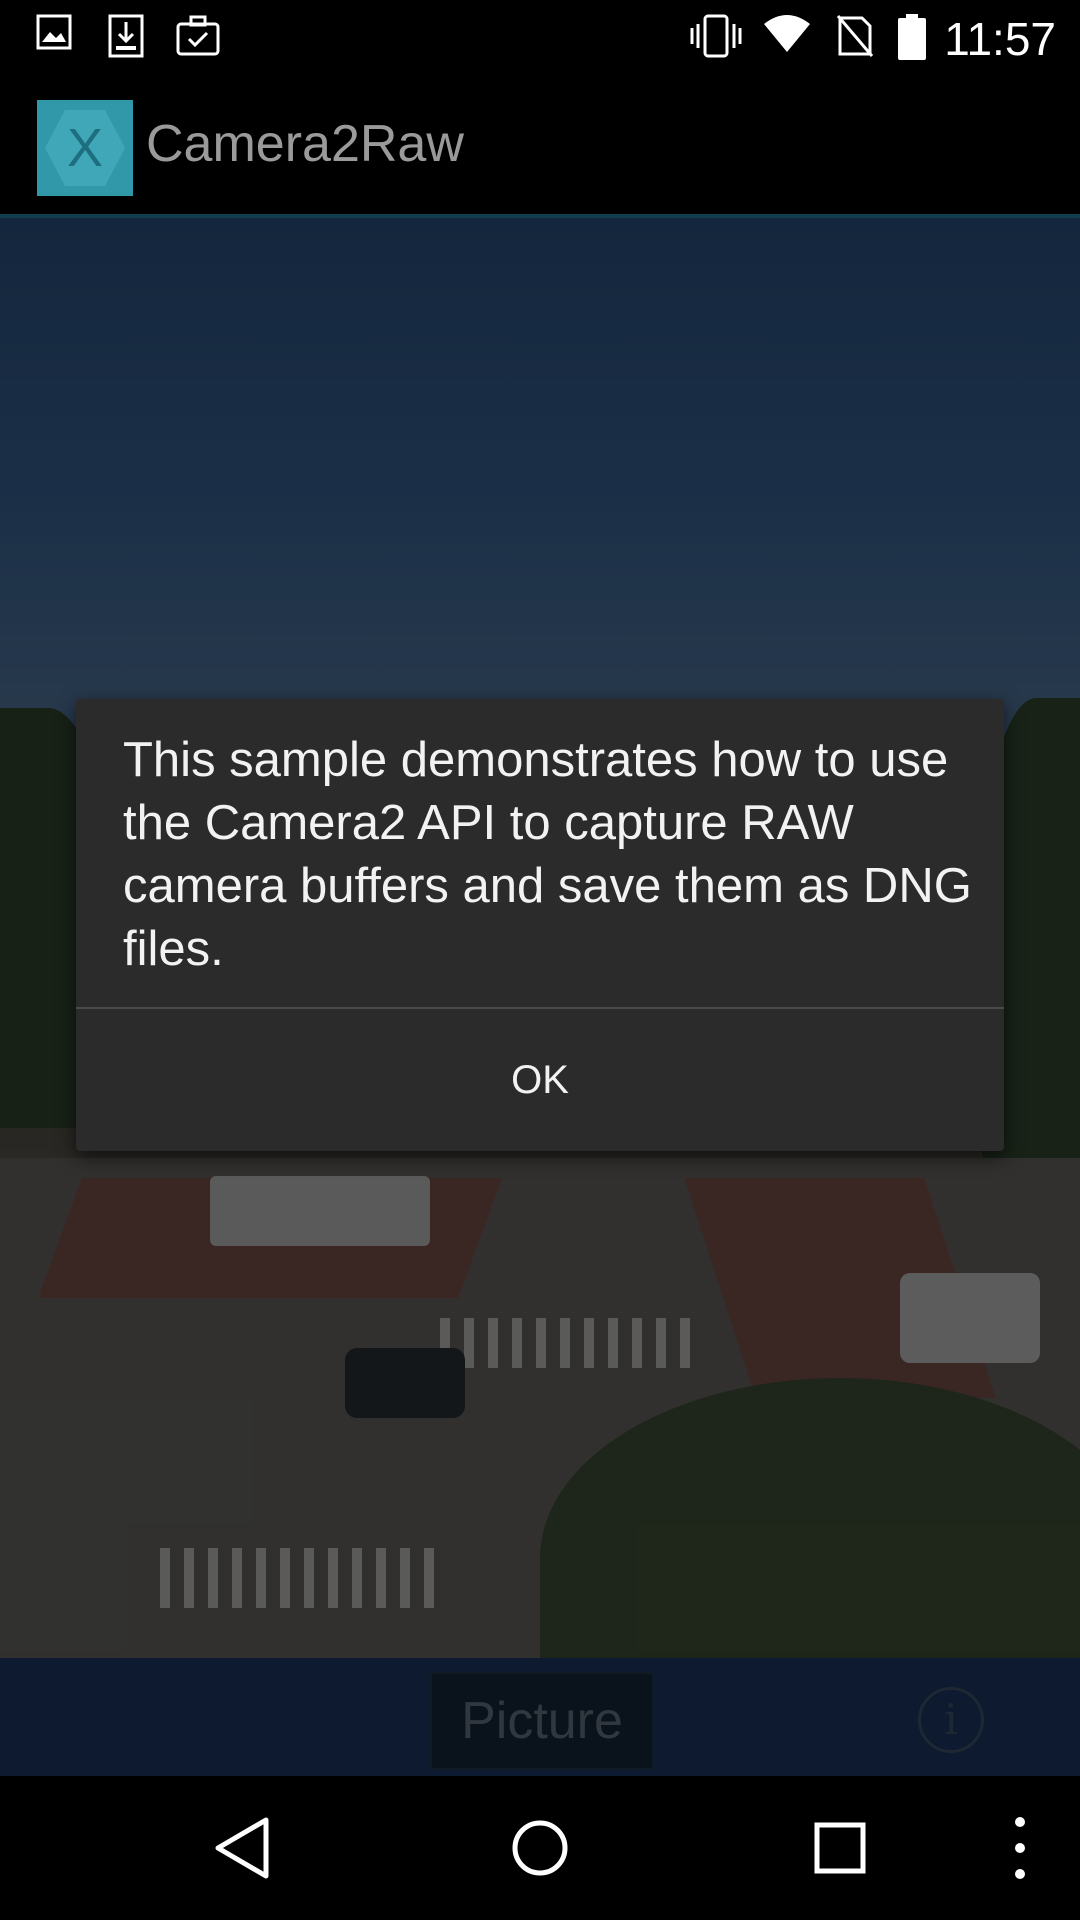 Image resolution: width=1080 pixels, height=1920 pixels. Describe the element at coordinates (840, 1848) in the screenshot. I see `recents-icon` at that location.